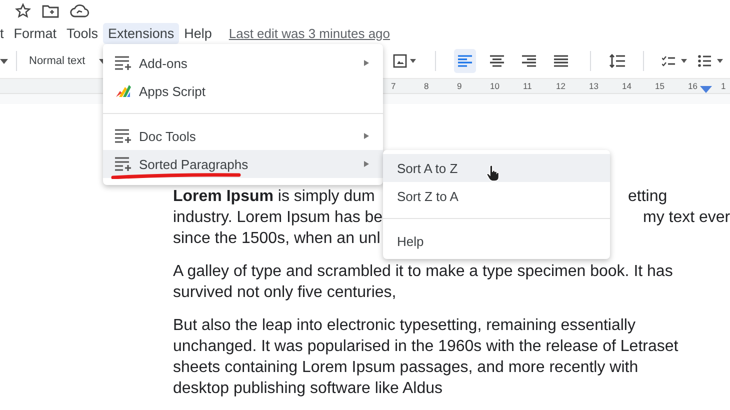 The width and height of the screenshot is (730, 410). I want to click on star-icon, so click(23, 11).